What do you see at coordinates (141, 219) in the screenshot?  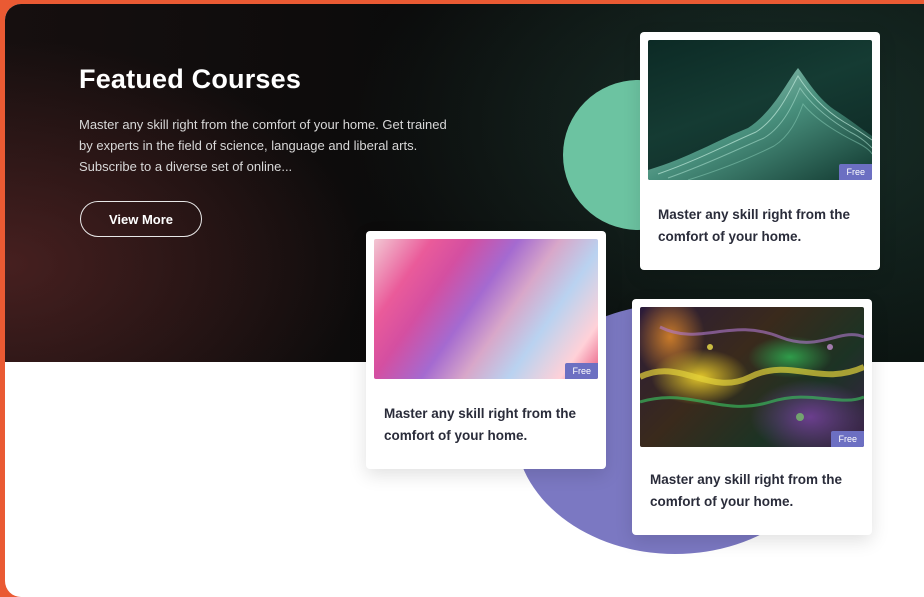 I see `view-more-button: View More` at bounding box center [141, 219].